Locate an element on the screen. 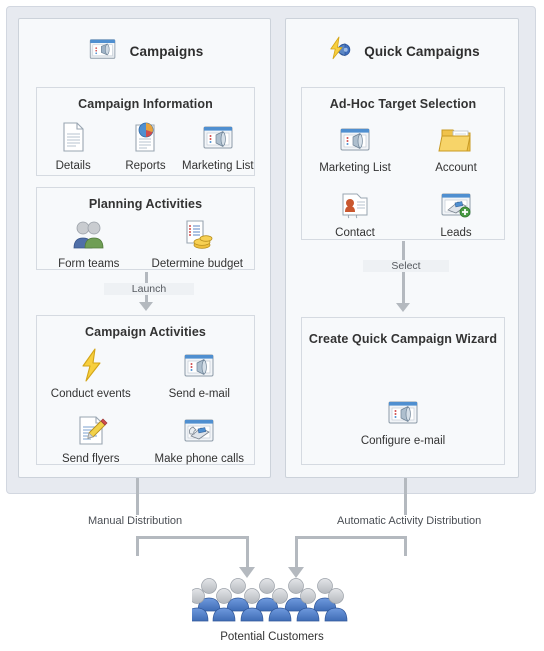 This screenshot has width=544, height=651. item-conduct-events-label: Conduct events is located at coordinates (90, 394).